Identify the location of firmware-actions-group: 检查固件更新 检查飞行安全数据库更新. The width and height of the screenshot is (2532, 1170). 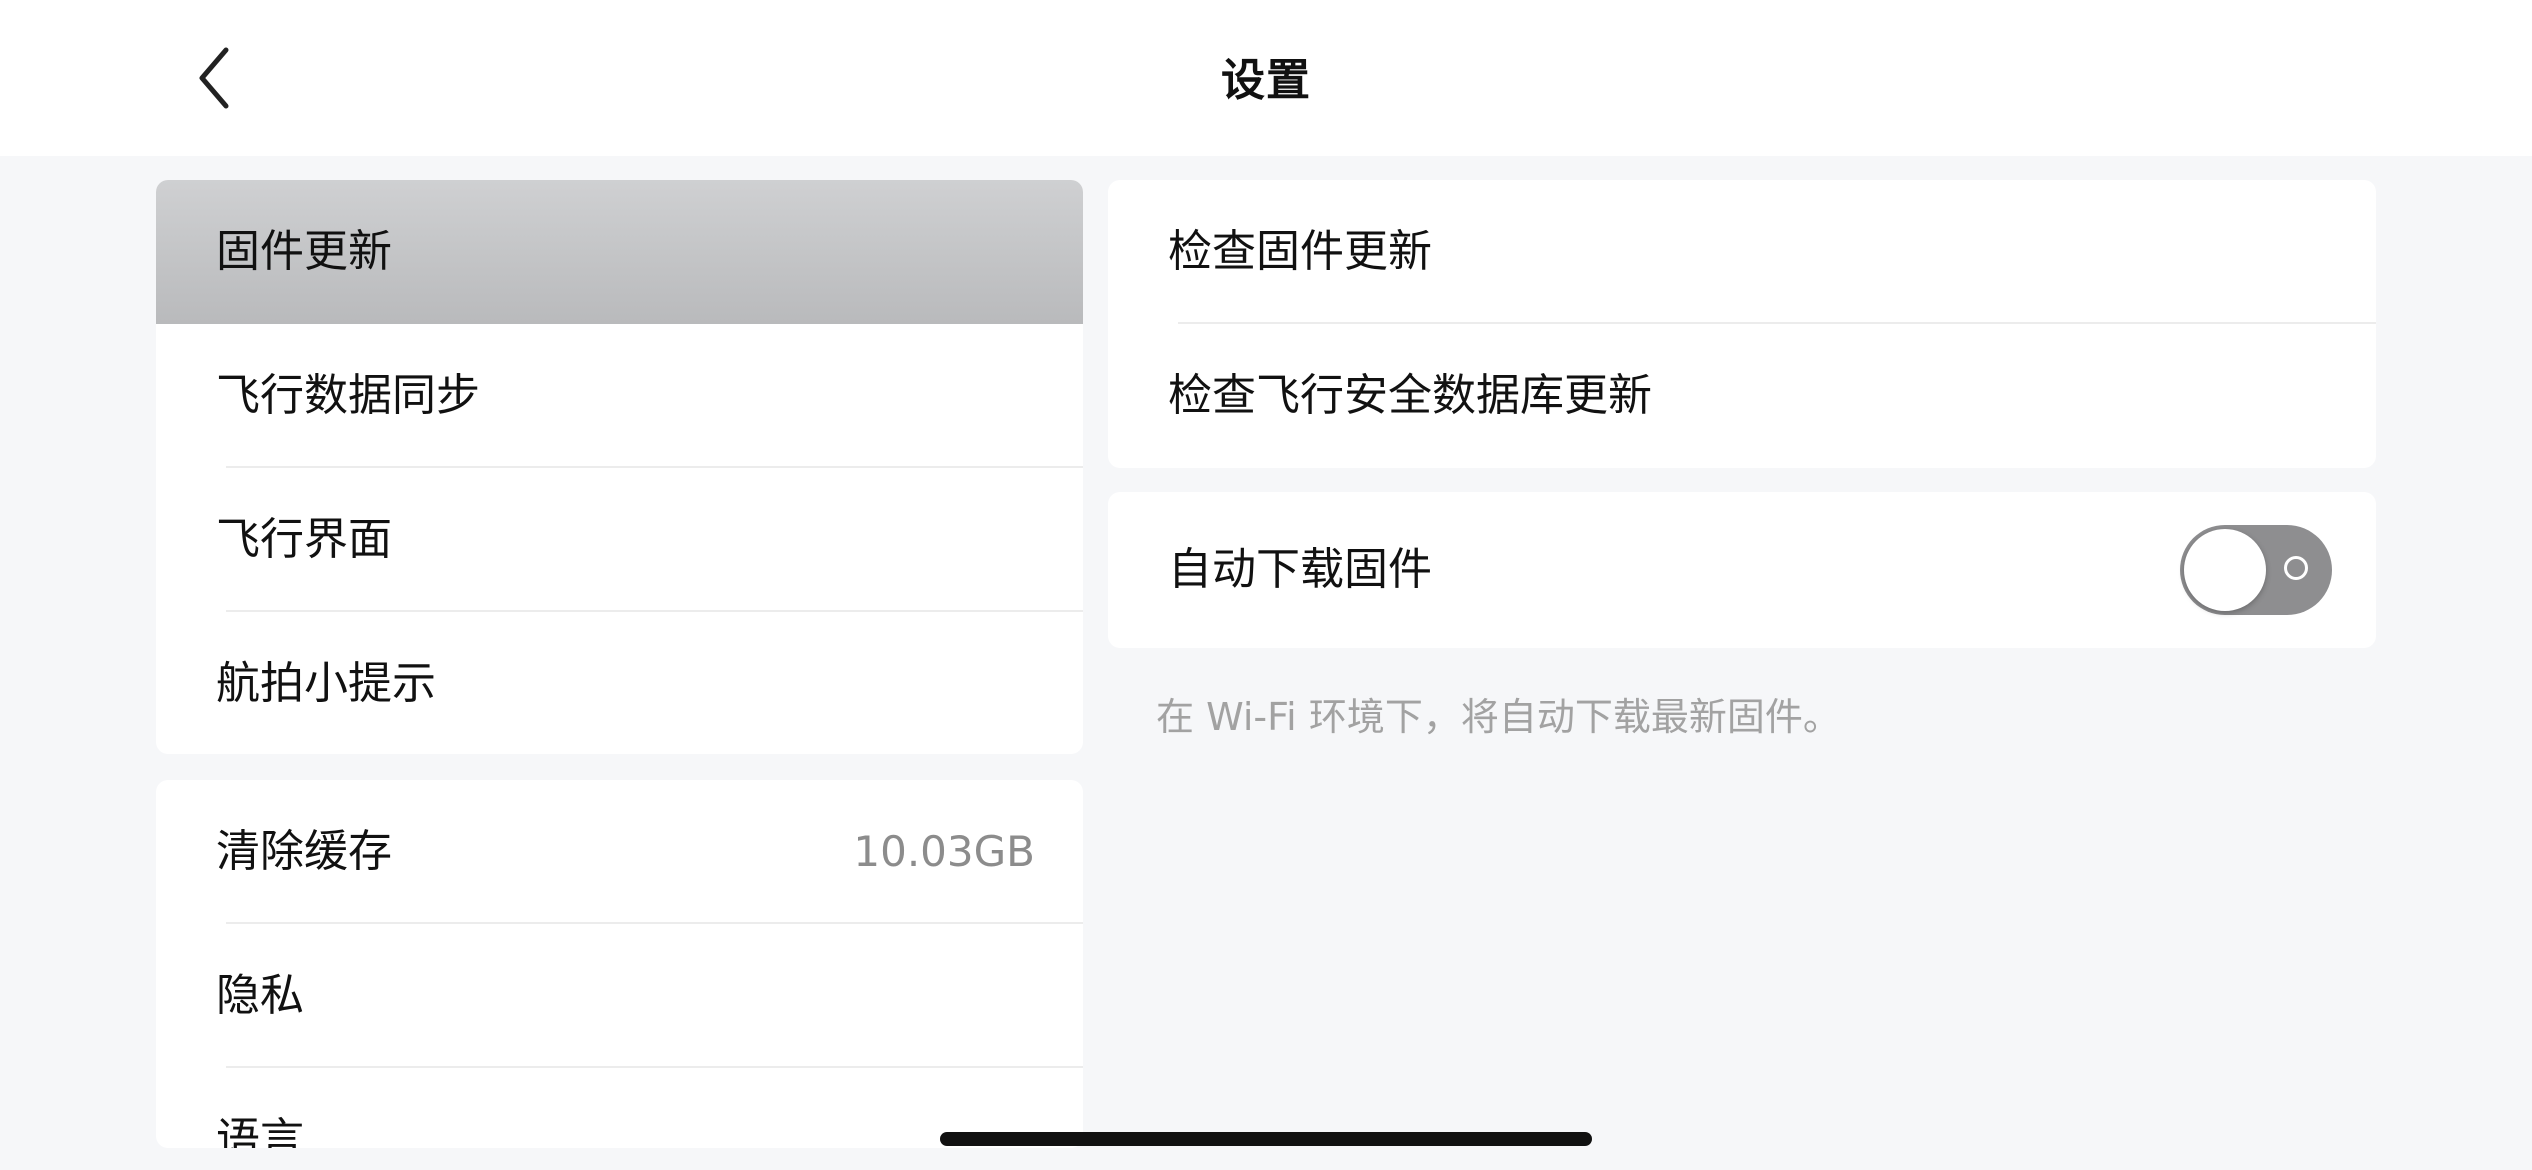
(1742, 324).